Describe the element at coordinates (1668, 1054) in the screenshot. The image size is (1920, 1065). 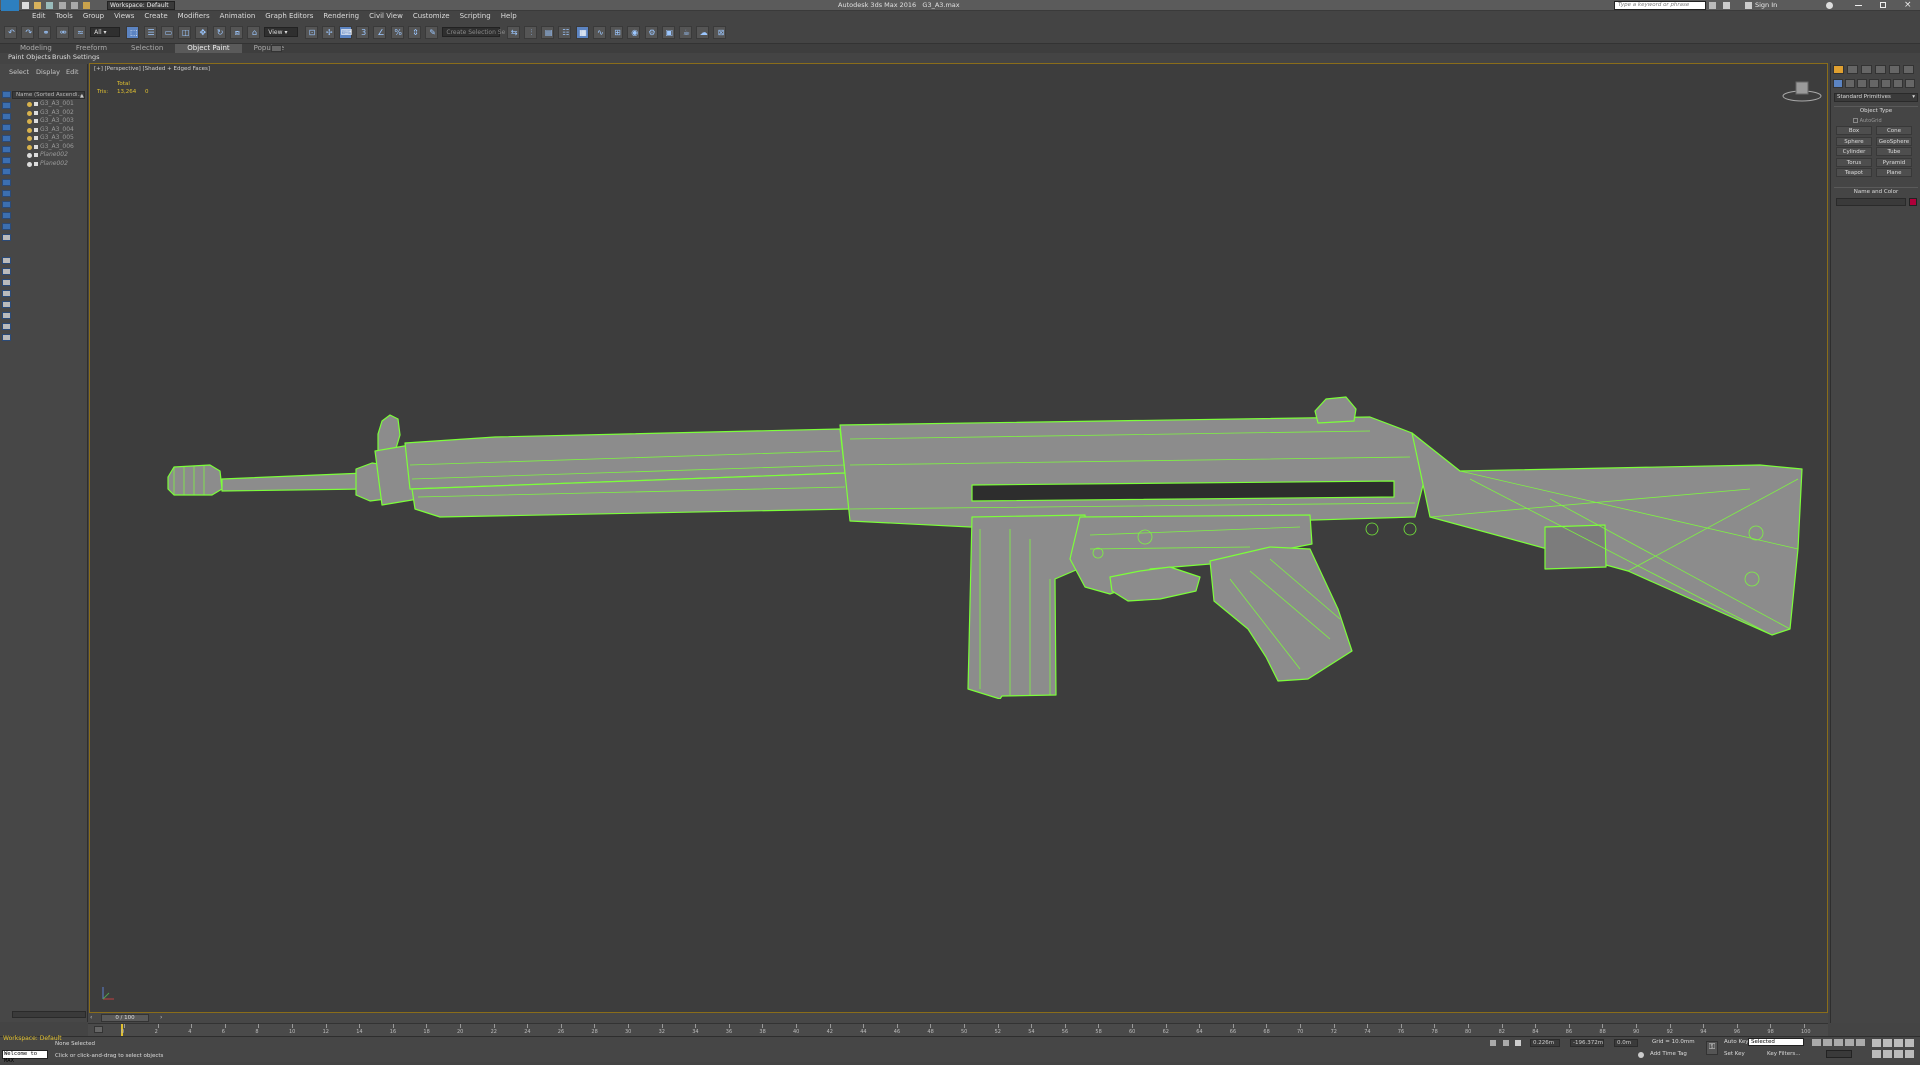
I see `add-time-tag-label: Add Time Tag` at that location.